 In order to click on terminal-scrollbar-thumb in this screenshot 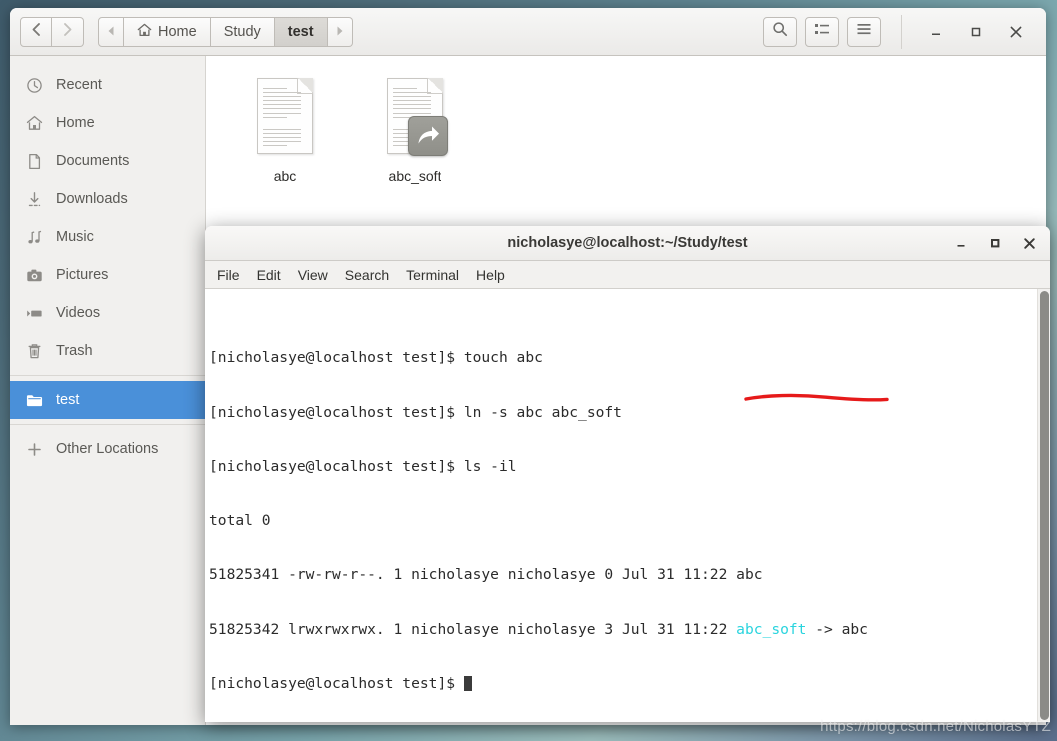, I will do `click(1044, 505)`.